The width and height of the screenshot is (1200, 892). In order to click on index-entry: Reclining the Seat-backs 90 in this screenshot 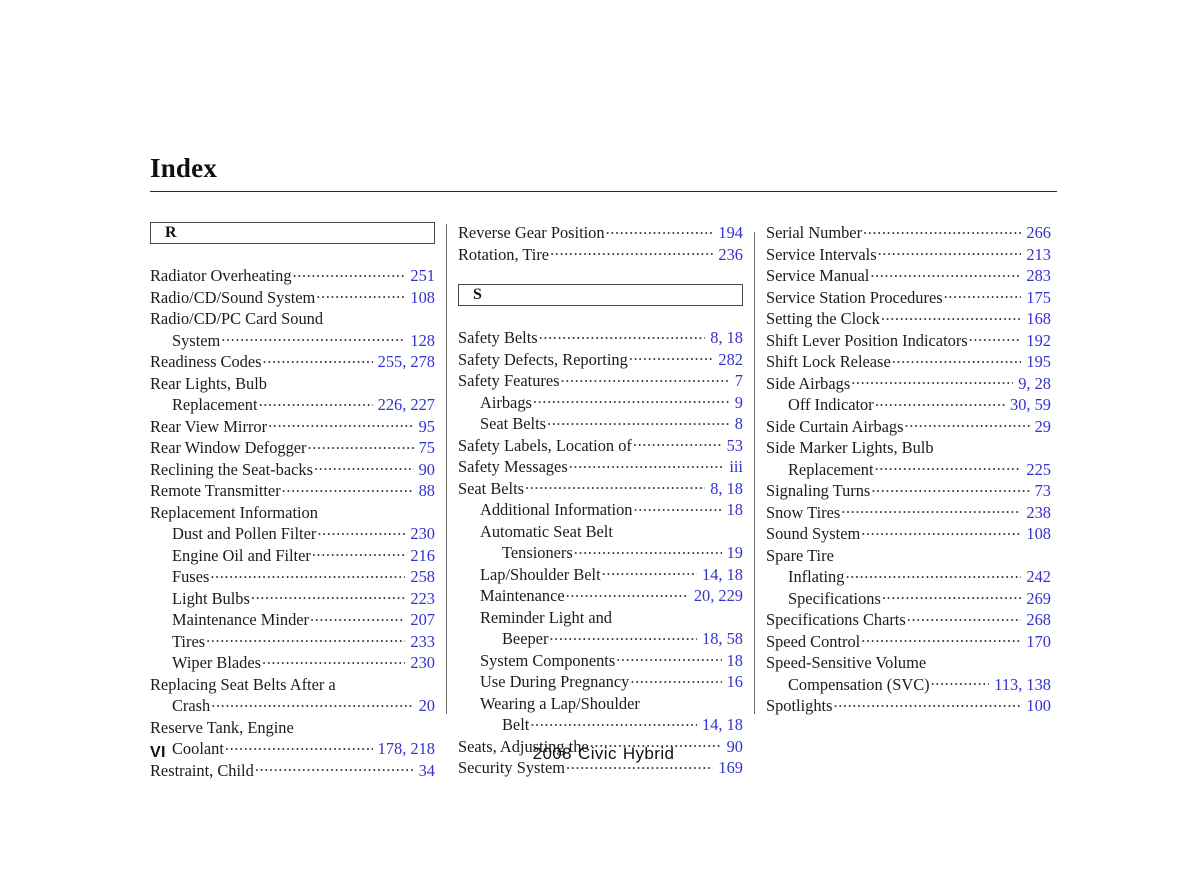, I will do `click(292, 470)`.